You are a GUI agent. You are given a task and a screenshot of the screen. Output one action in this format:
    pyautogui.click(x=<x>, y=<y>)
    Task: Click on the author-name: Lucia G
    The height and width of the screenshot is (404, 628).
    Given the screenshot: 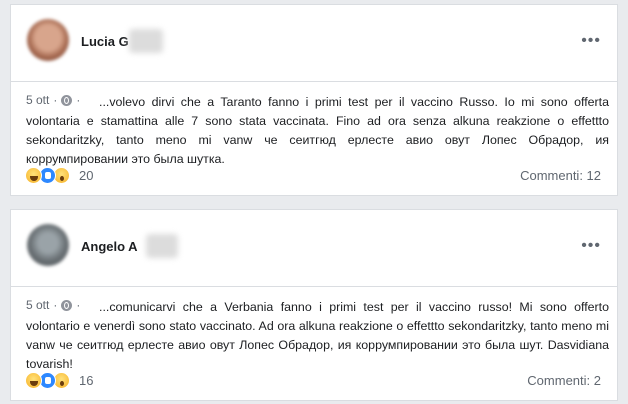 What is the action you would take?
    pyautogui.click(x=105, y=41)
    